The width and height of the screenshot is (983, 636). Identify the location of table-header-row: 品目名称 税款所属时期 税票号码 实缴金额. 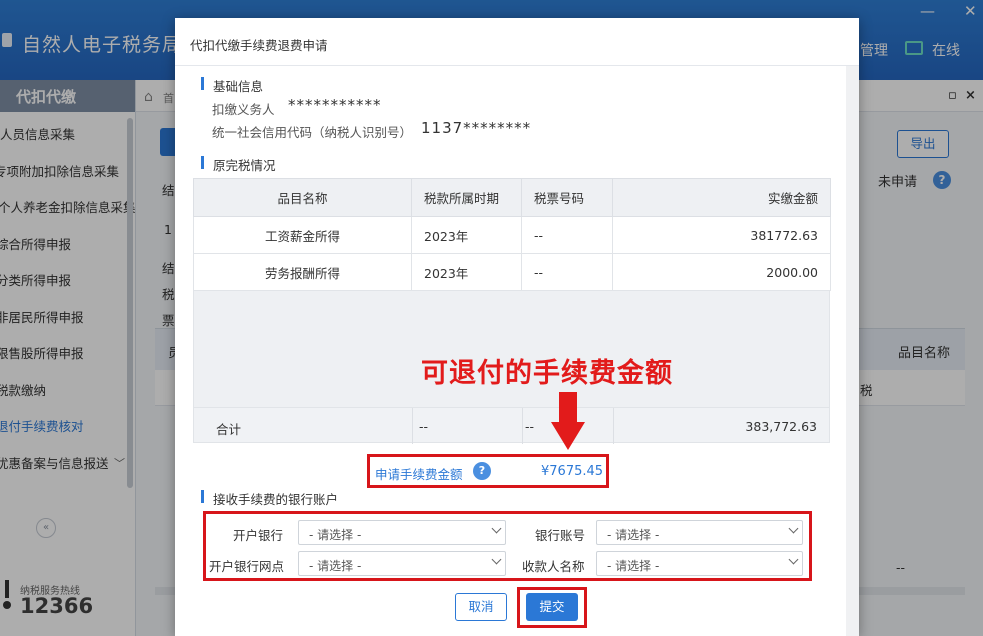
(512, 197).